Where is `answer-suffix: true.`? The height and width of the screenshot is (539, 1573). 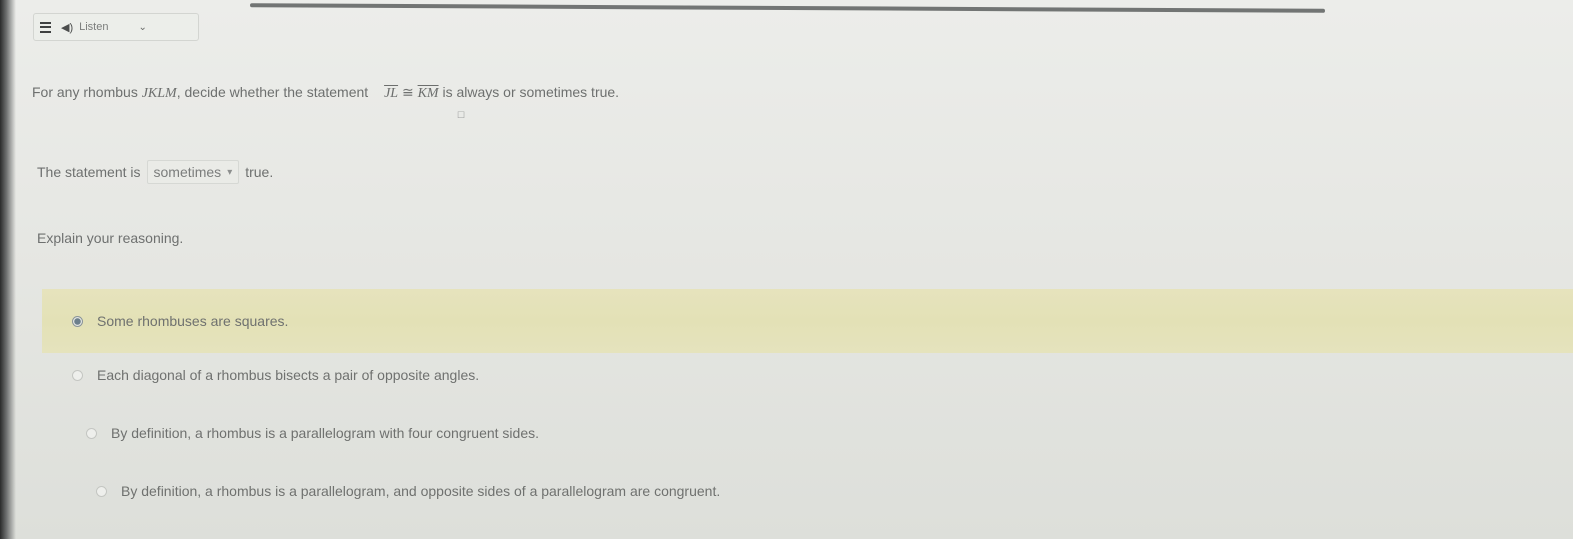
answer-suffix: true. is located at coordinates (259, 172).